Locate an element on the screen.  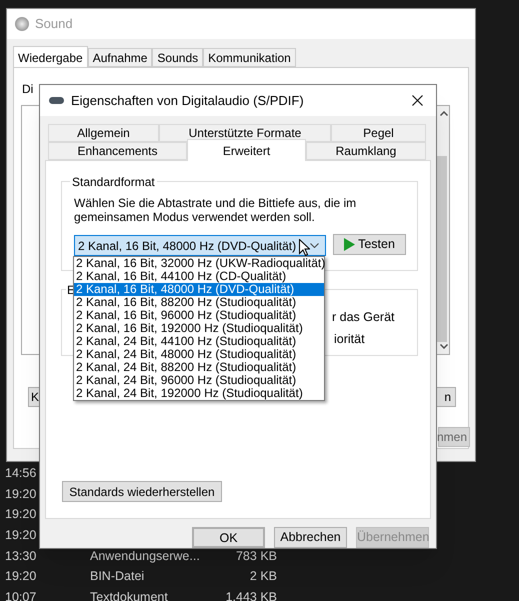
tab: Raumklang is located at coordinates (366, 151).